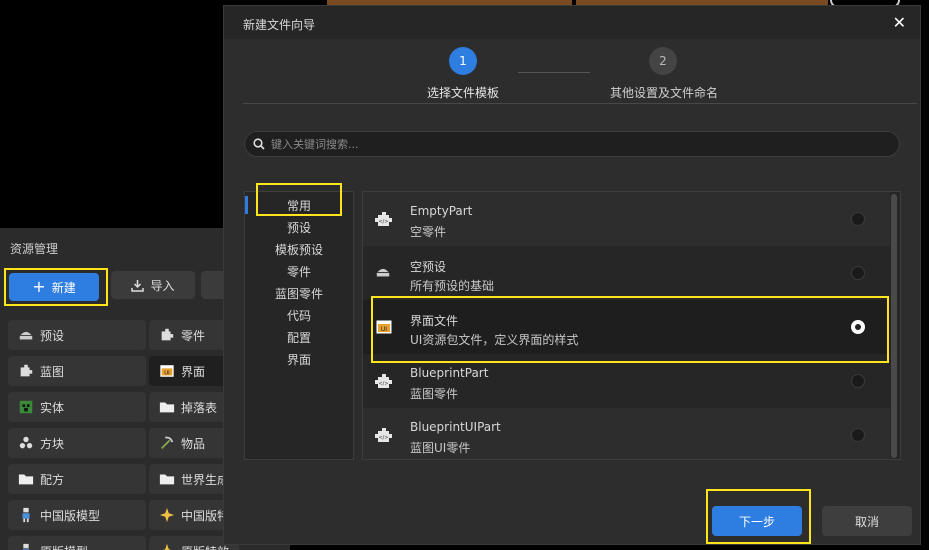  I want to click on template-name: BlueprintPart, so click(449, 373).